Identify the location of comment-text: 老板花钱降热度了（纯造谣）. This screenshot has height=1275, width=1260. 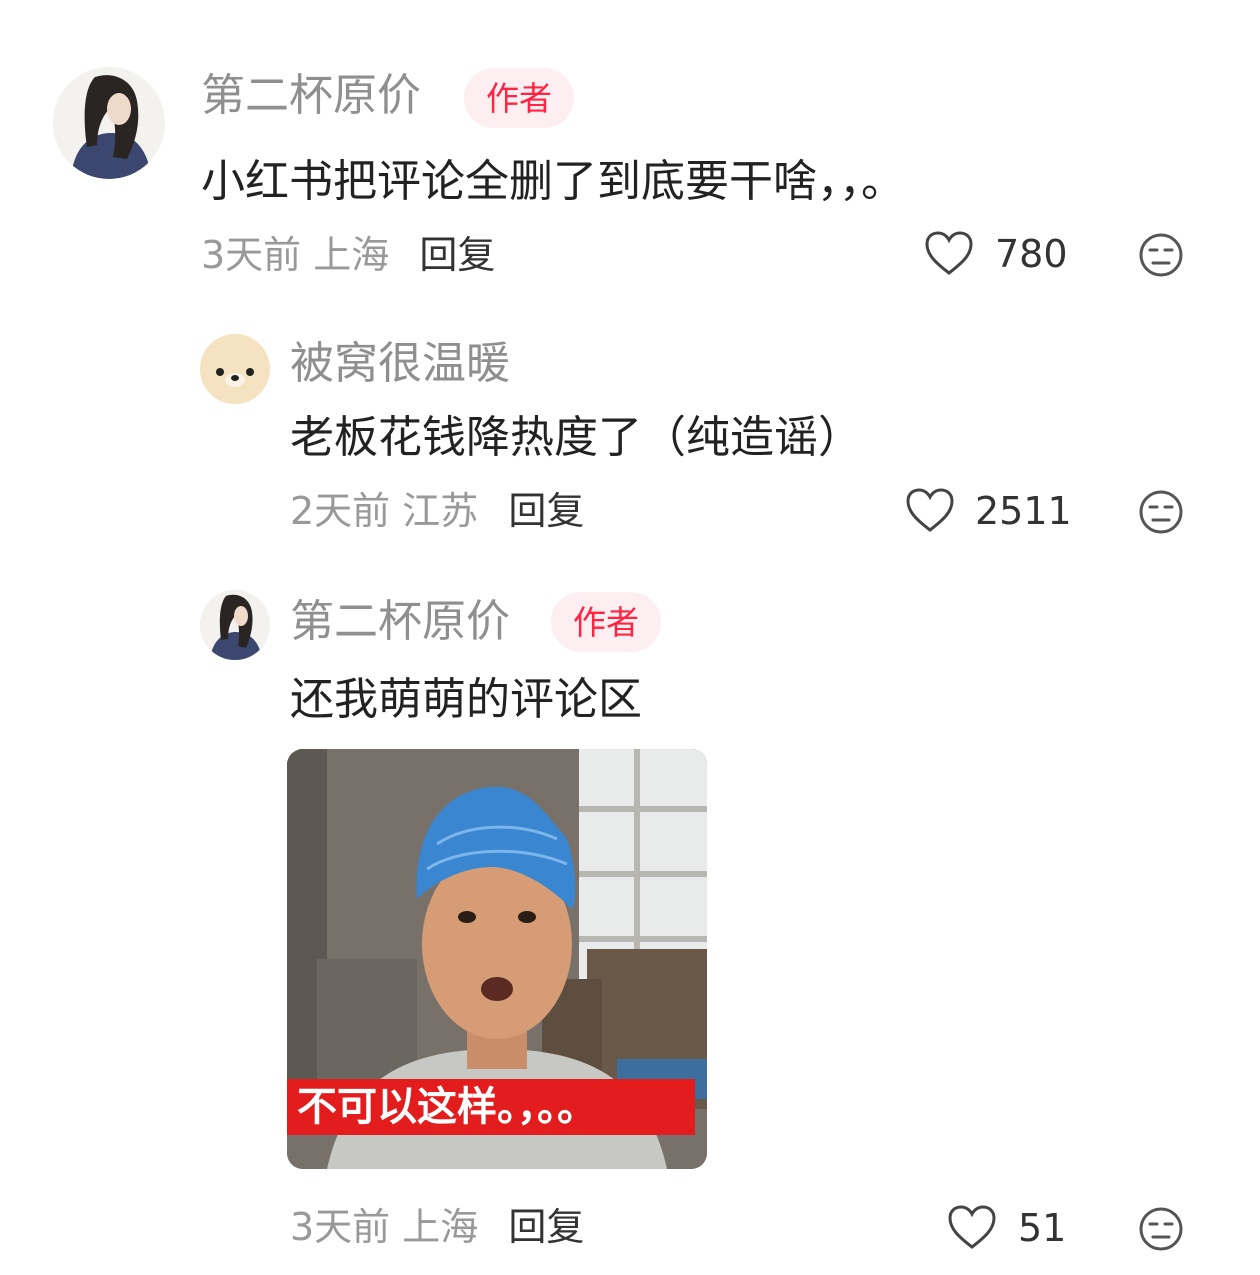
(576, 438).